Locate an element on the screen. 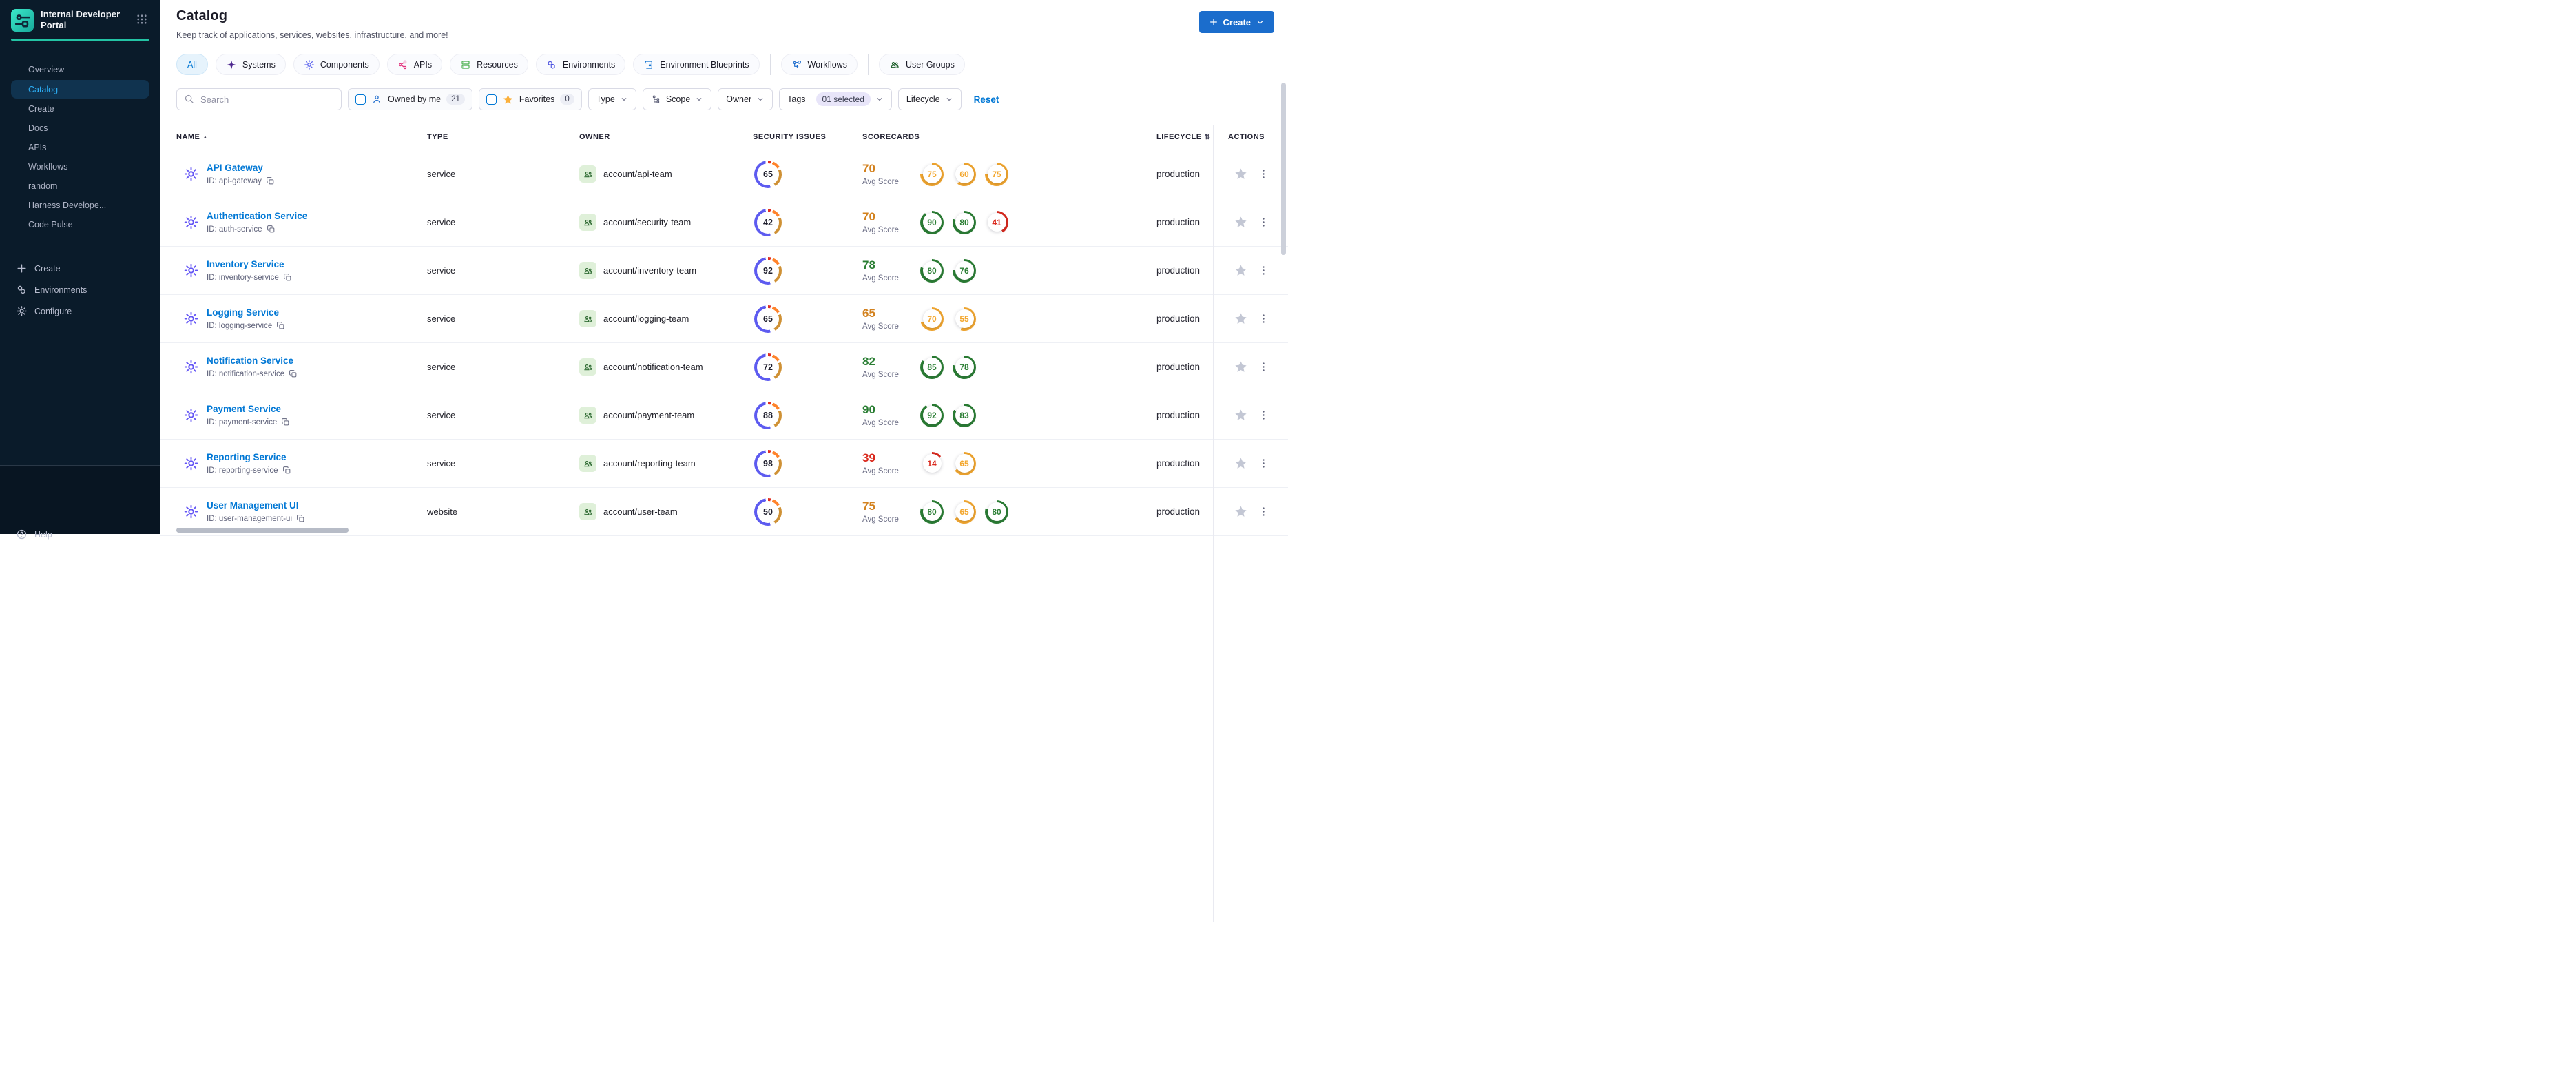  tab-environments: Environments is located at coordinates (580, 65).